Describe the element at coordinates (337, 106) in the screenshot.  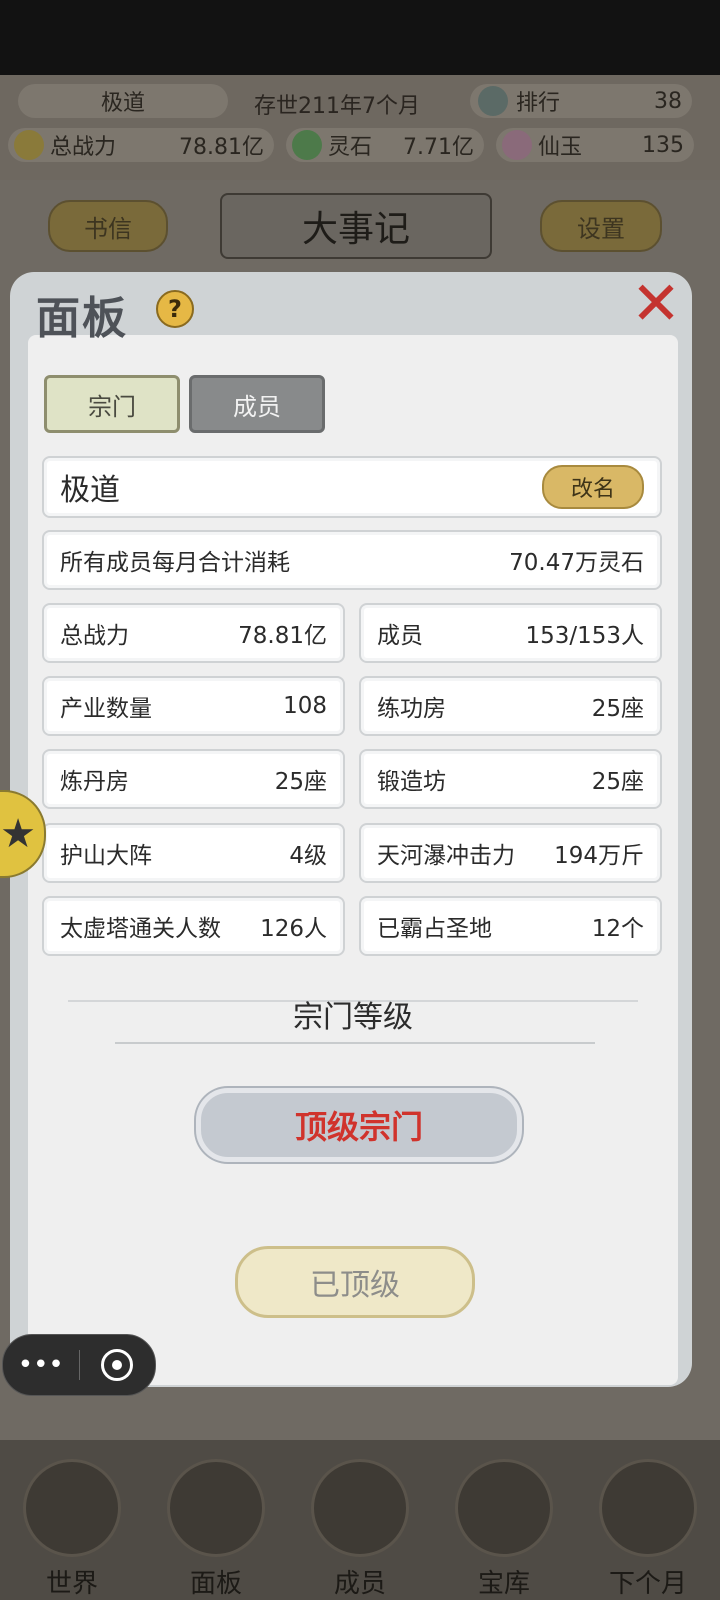
I see `game-time: 存世211年7个月` at that location.